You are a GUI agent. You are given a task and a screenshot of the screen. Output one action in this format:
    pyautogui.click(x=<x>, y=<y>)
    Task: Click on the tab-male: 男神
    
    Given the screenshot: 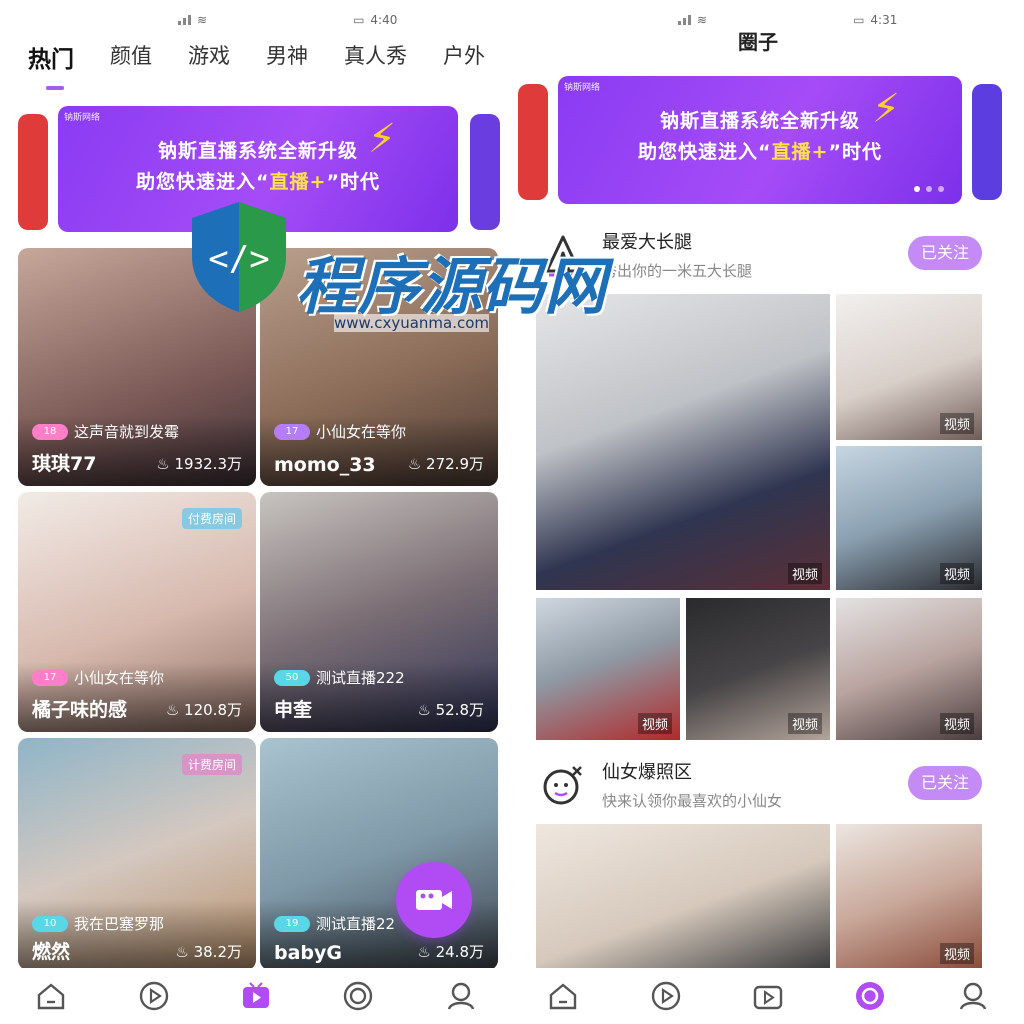 What is the action you would take?
    pyautogui.click(x=287, y=57)
    